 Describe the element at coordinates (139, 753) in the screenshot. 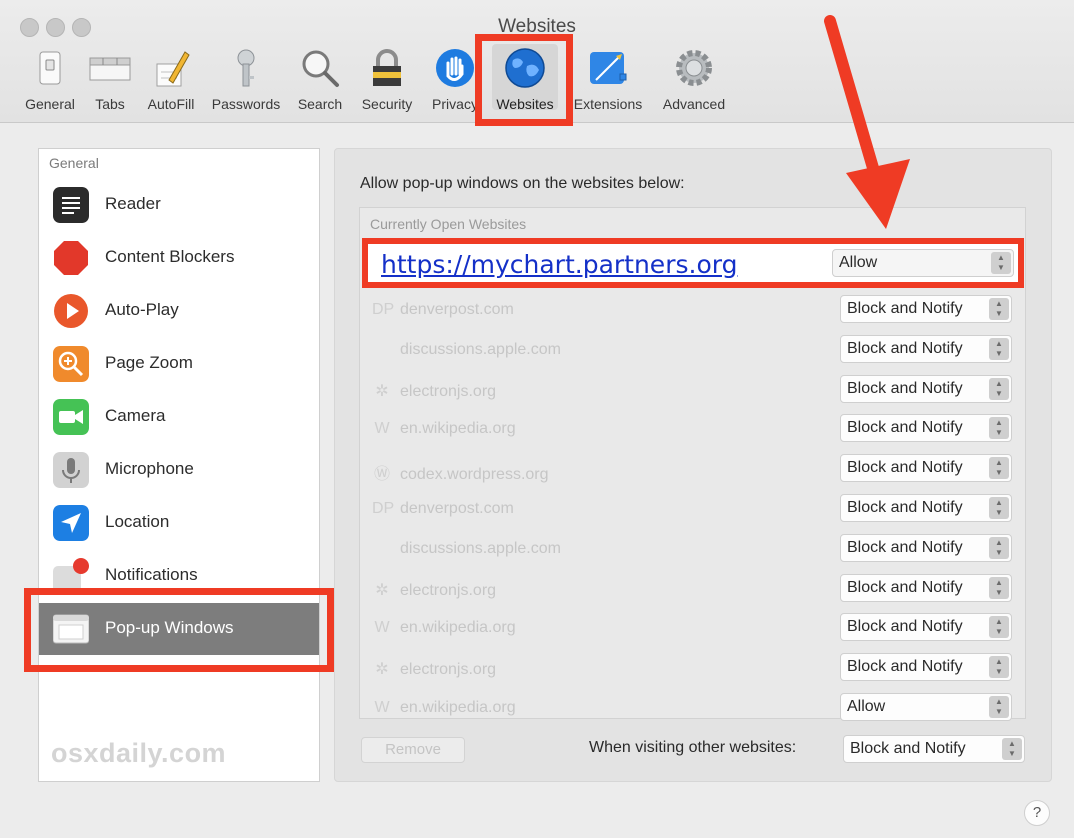

I see `watermark: osxdaily.com` at that location.